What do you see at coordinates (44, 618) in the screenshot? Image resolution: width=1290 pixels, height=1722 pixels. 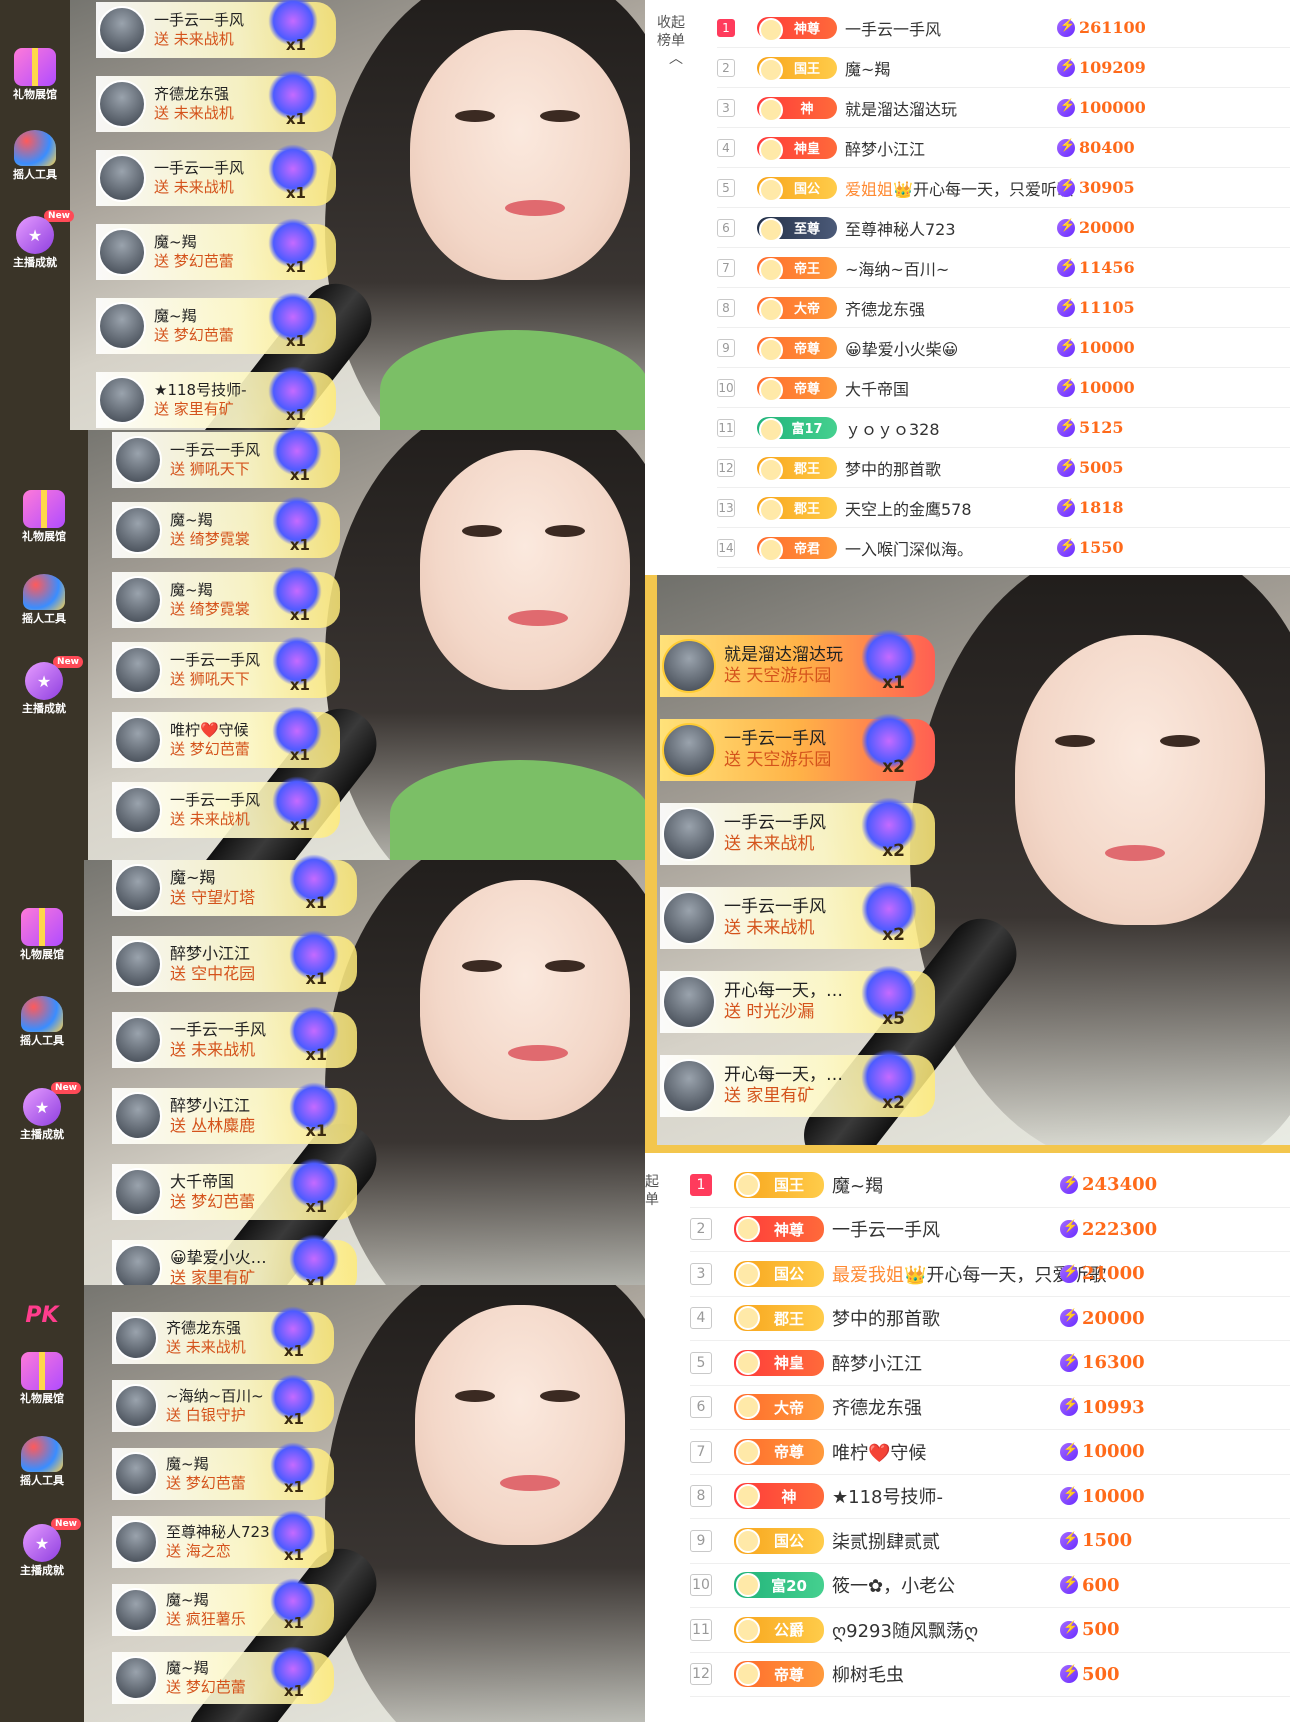 I see `tools-label: 摇人工具` at bounding box center [44, 618].